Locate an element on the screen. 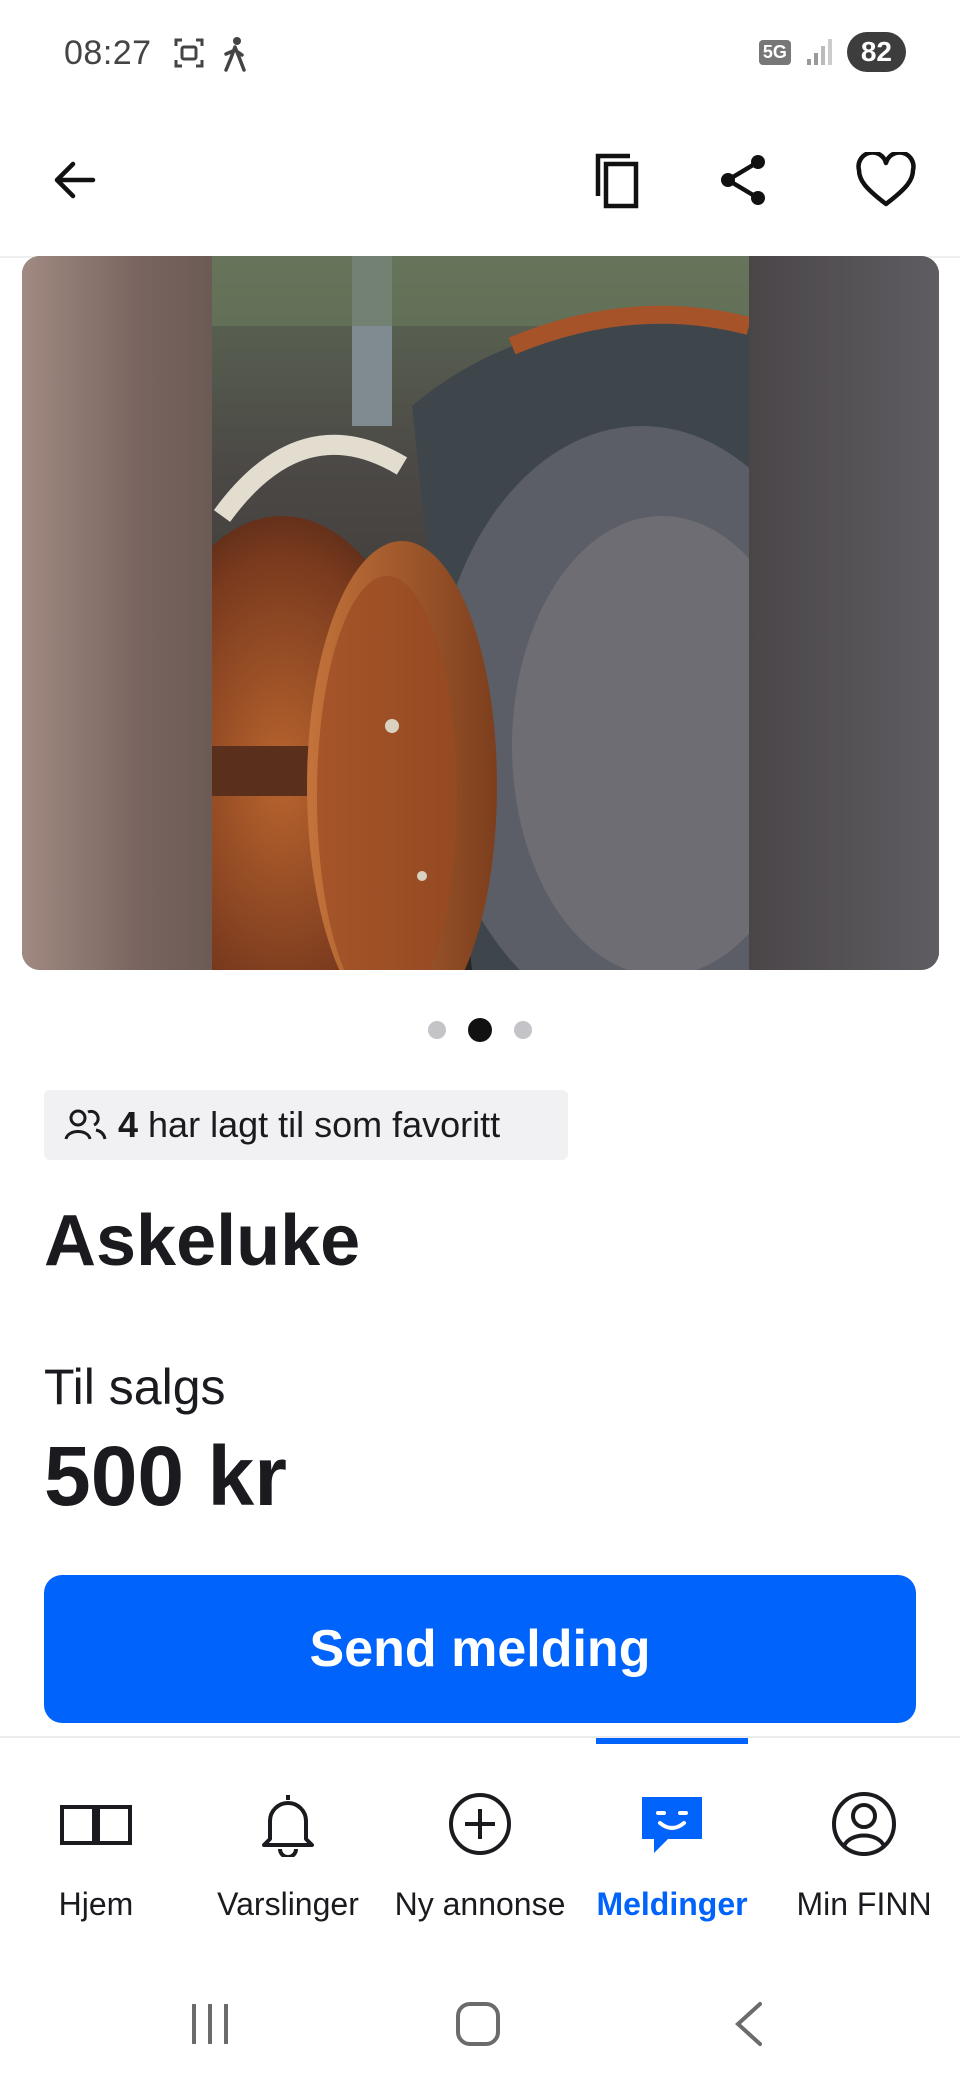 The image size is (960, 2080). battery-indicator: 82 is located at coordinates (876, 52).